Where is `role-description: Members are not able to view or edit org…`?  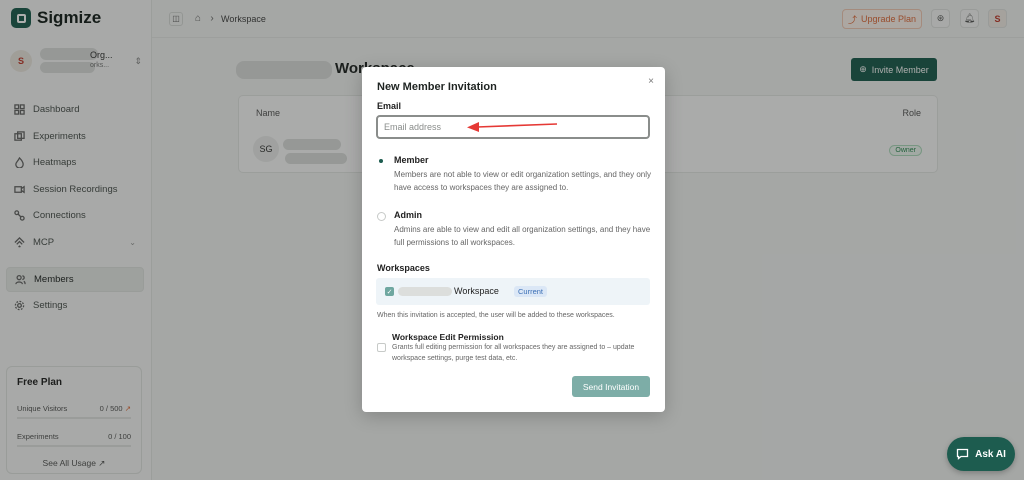
role-description: Members are not able to view or edit org… is located at coordinates (523, 181).